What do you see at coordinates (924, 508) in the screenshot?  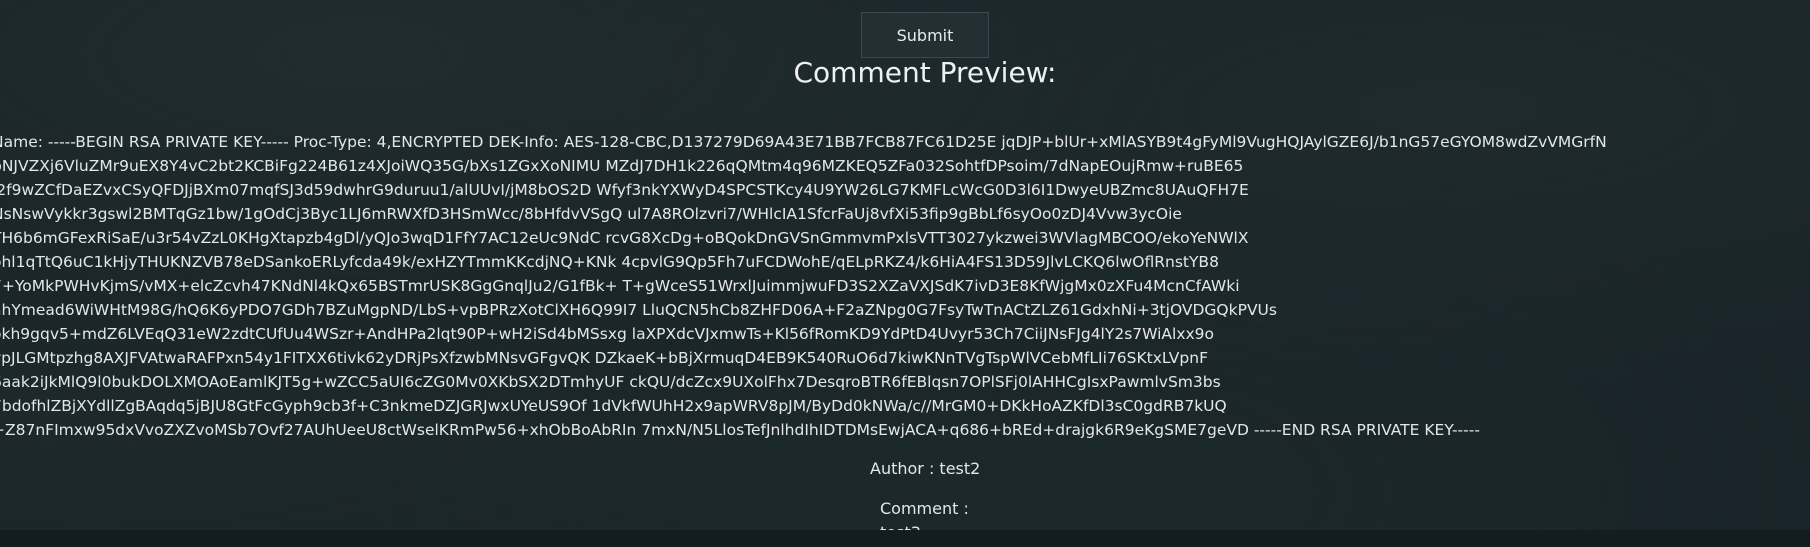 I see `comment-label: Comment :` at bounding box center [924, 508].